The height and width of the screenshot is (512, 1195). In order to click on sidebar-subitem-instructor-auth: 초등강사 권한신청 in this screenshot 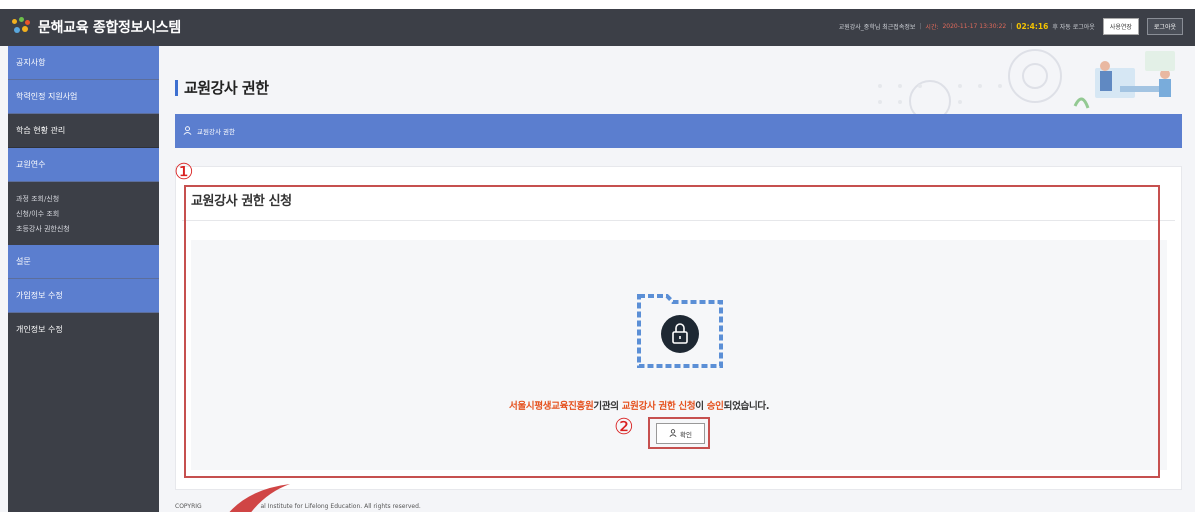, I will do `click(87, 229)`.